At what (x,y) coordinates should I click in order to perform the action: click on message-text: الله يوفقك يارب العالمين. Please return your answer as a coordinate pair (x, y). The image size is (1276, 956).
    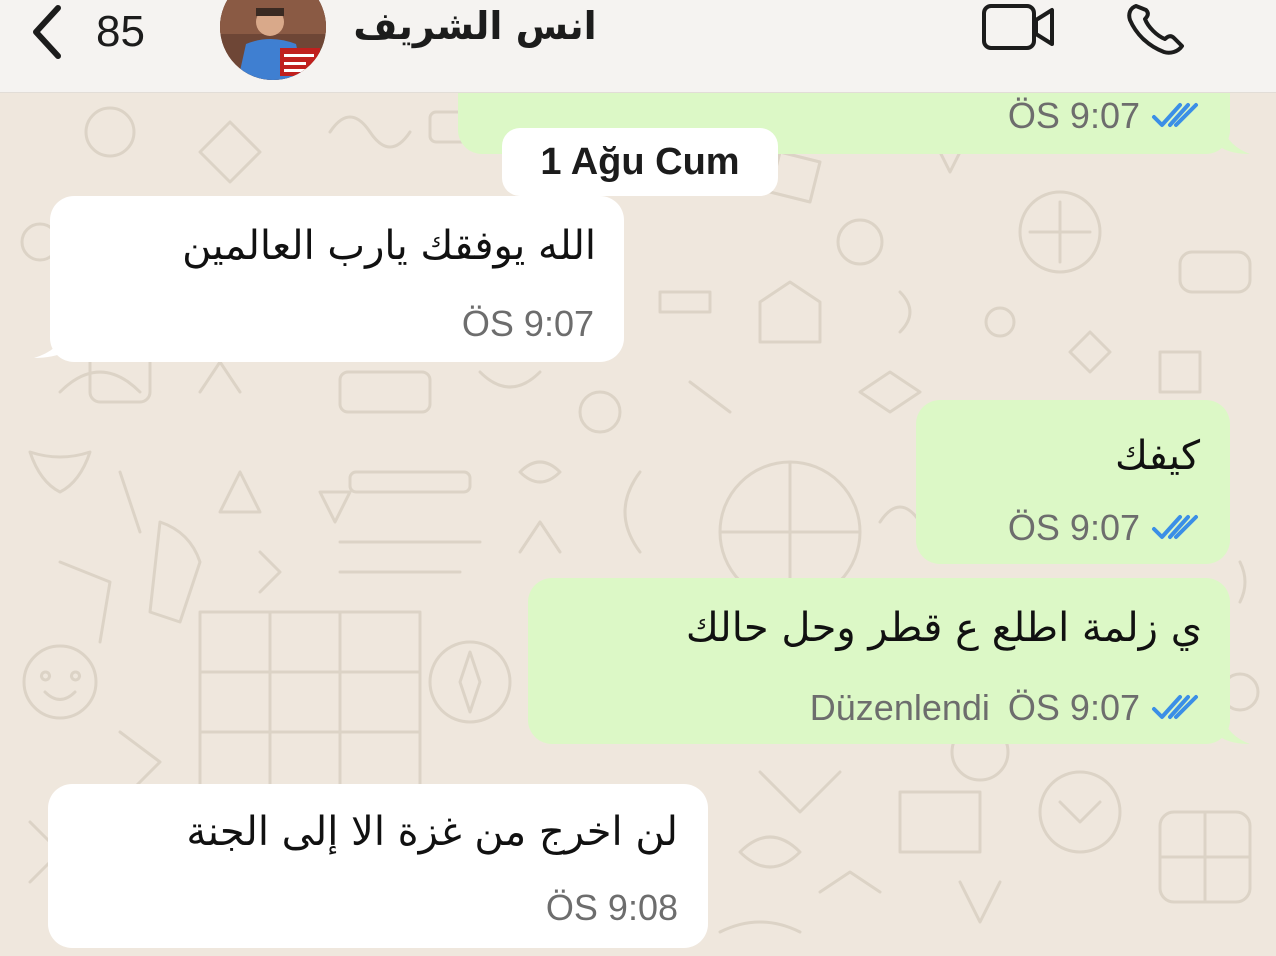
    Looking at the image, I should click on (389, 246).